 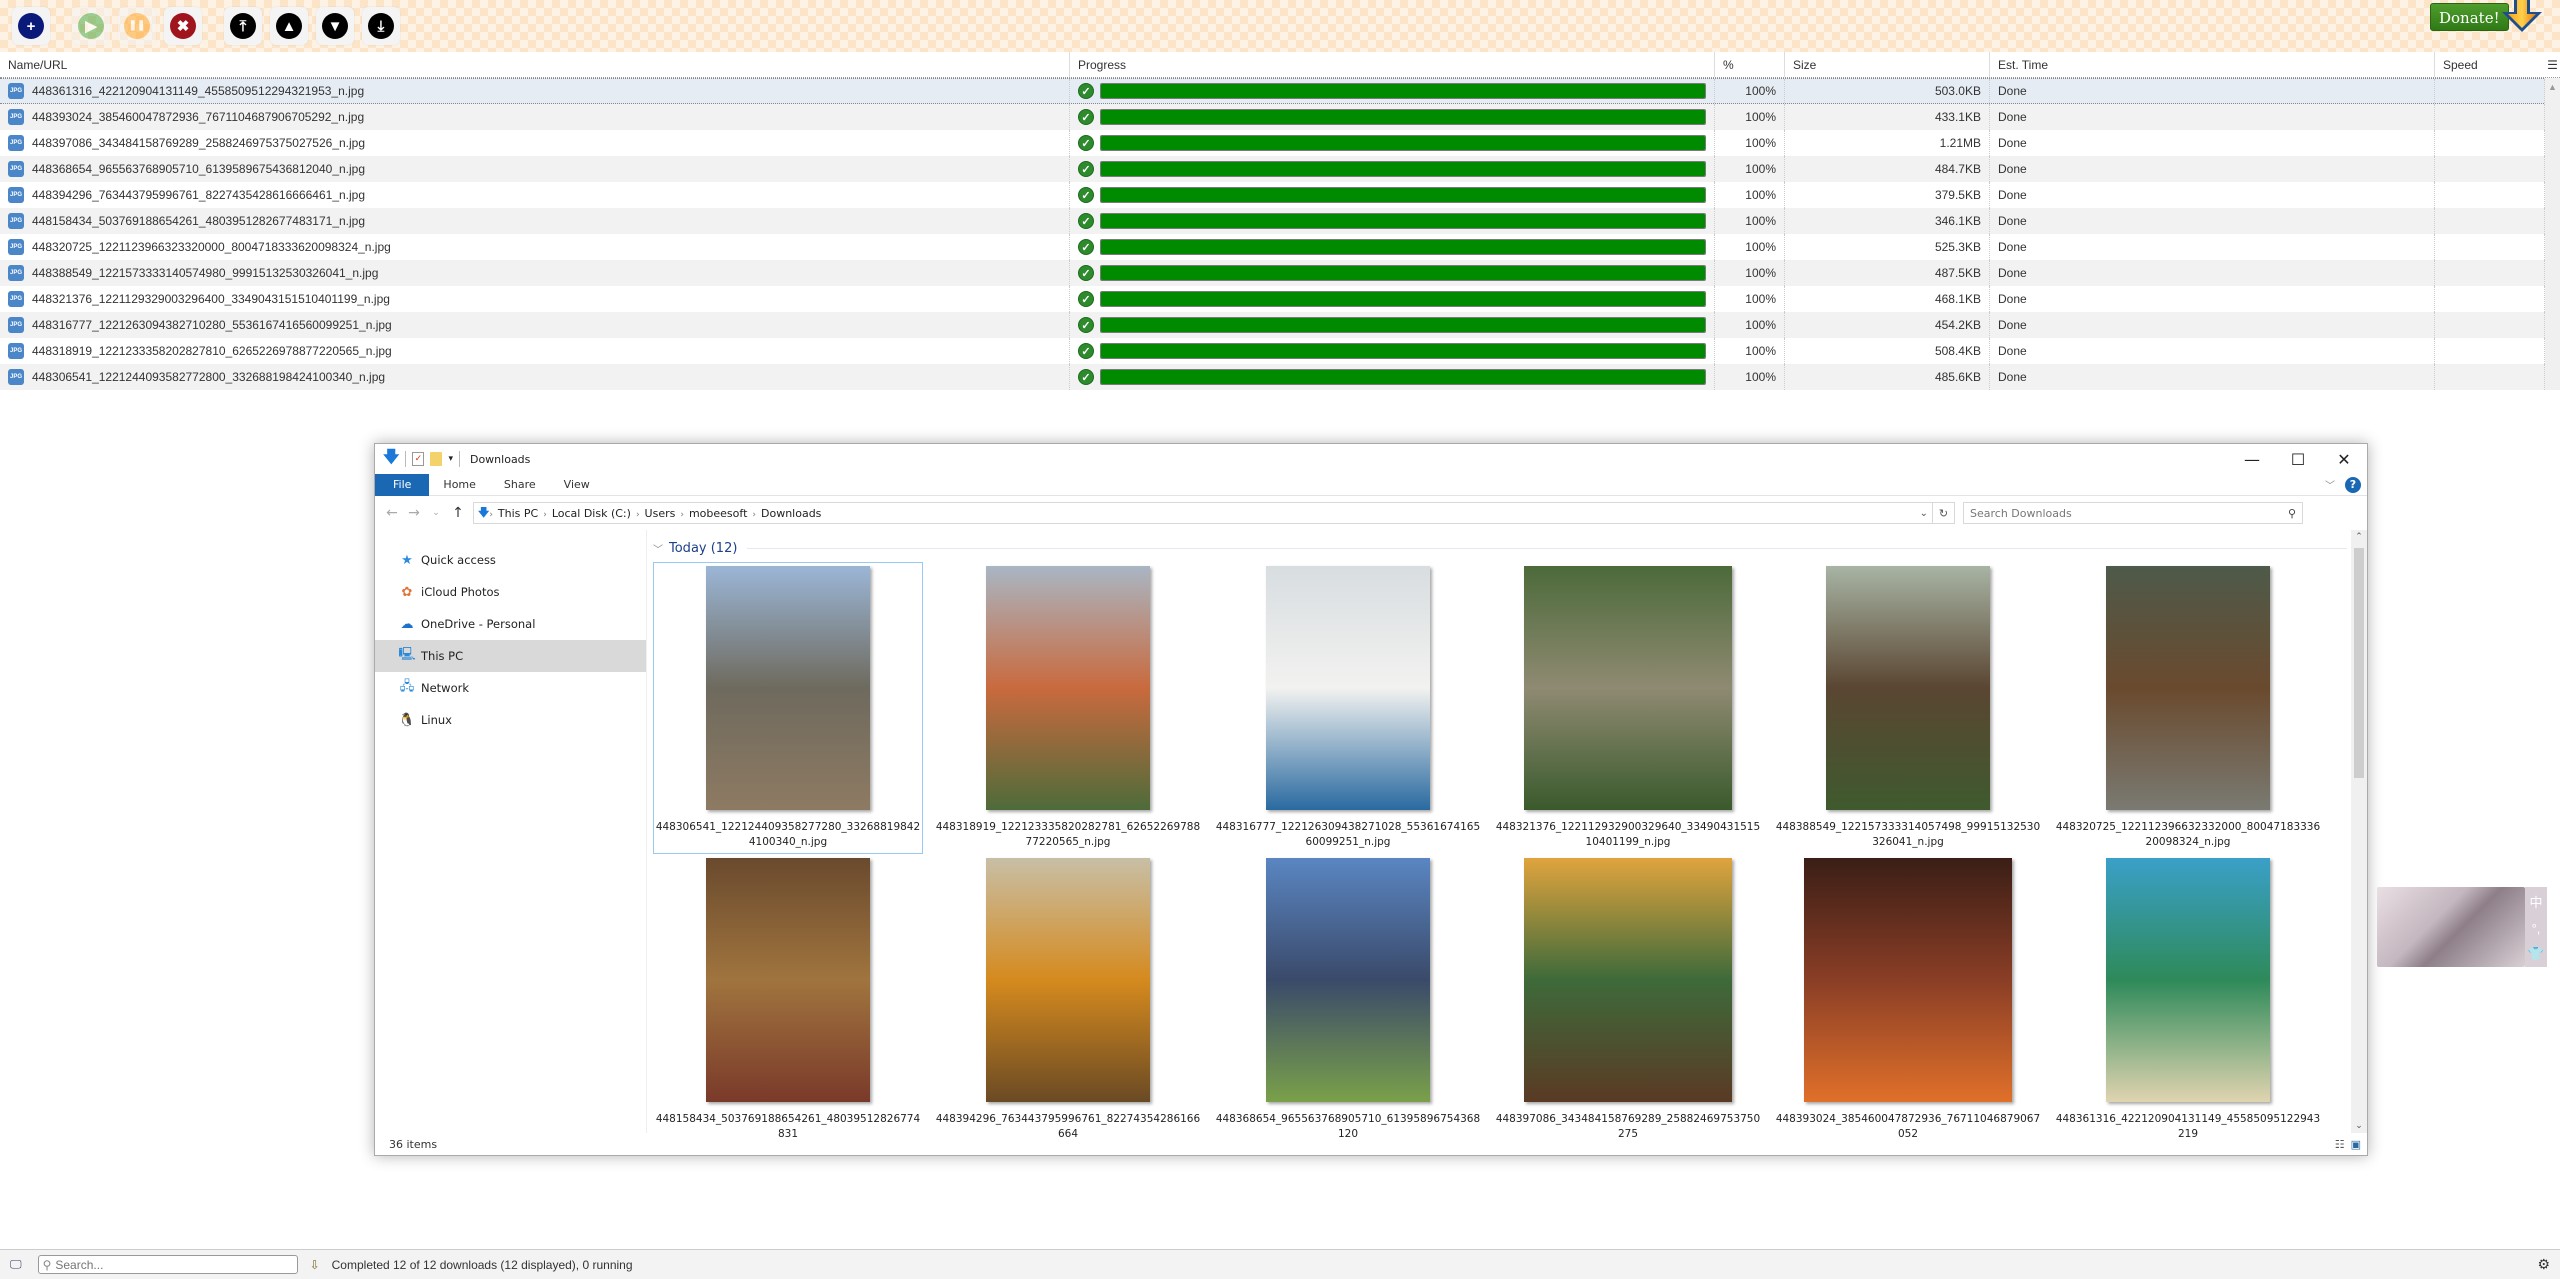 I want to click on move-bottom-button: ⤓, so click(x=381, y=26).